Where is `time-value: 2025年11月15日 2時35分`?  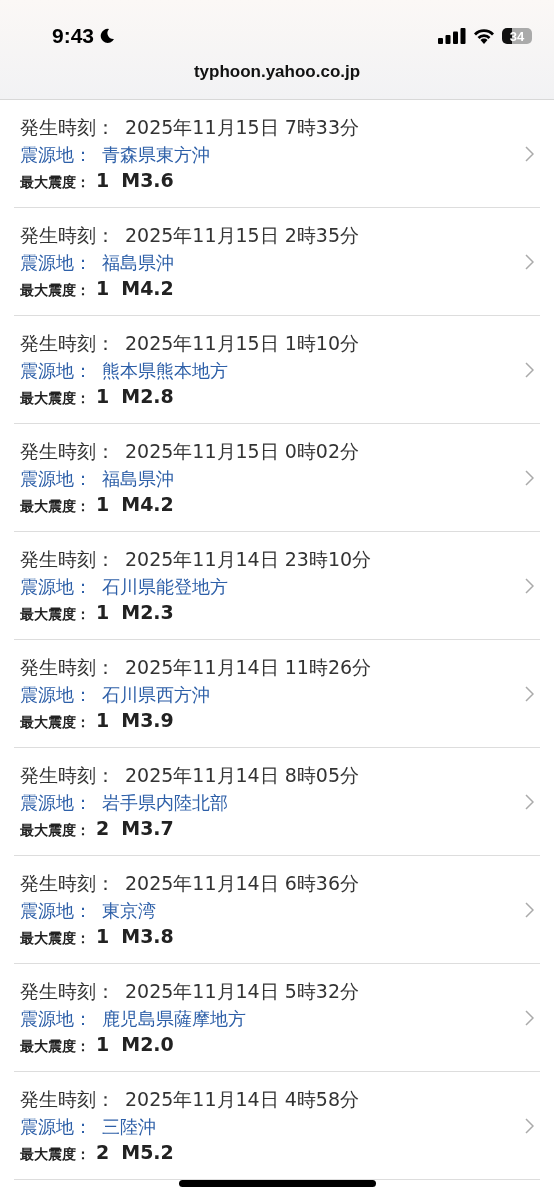 time-value: 2025年11月15日 2時35分 is located at coordinates (242, 235).